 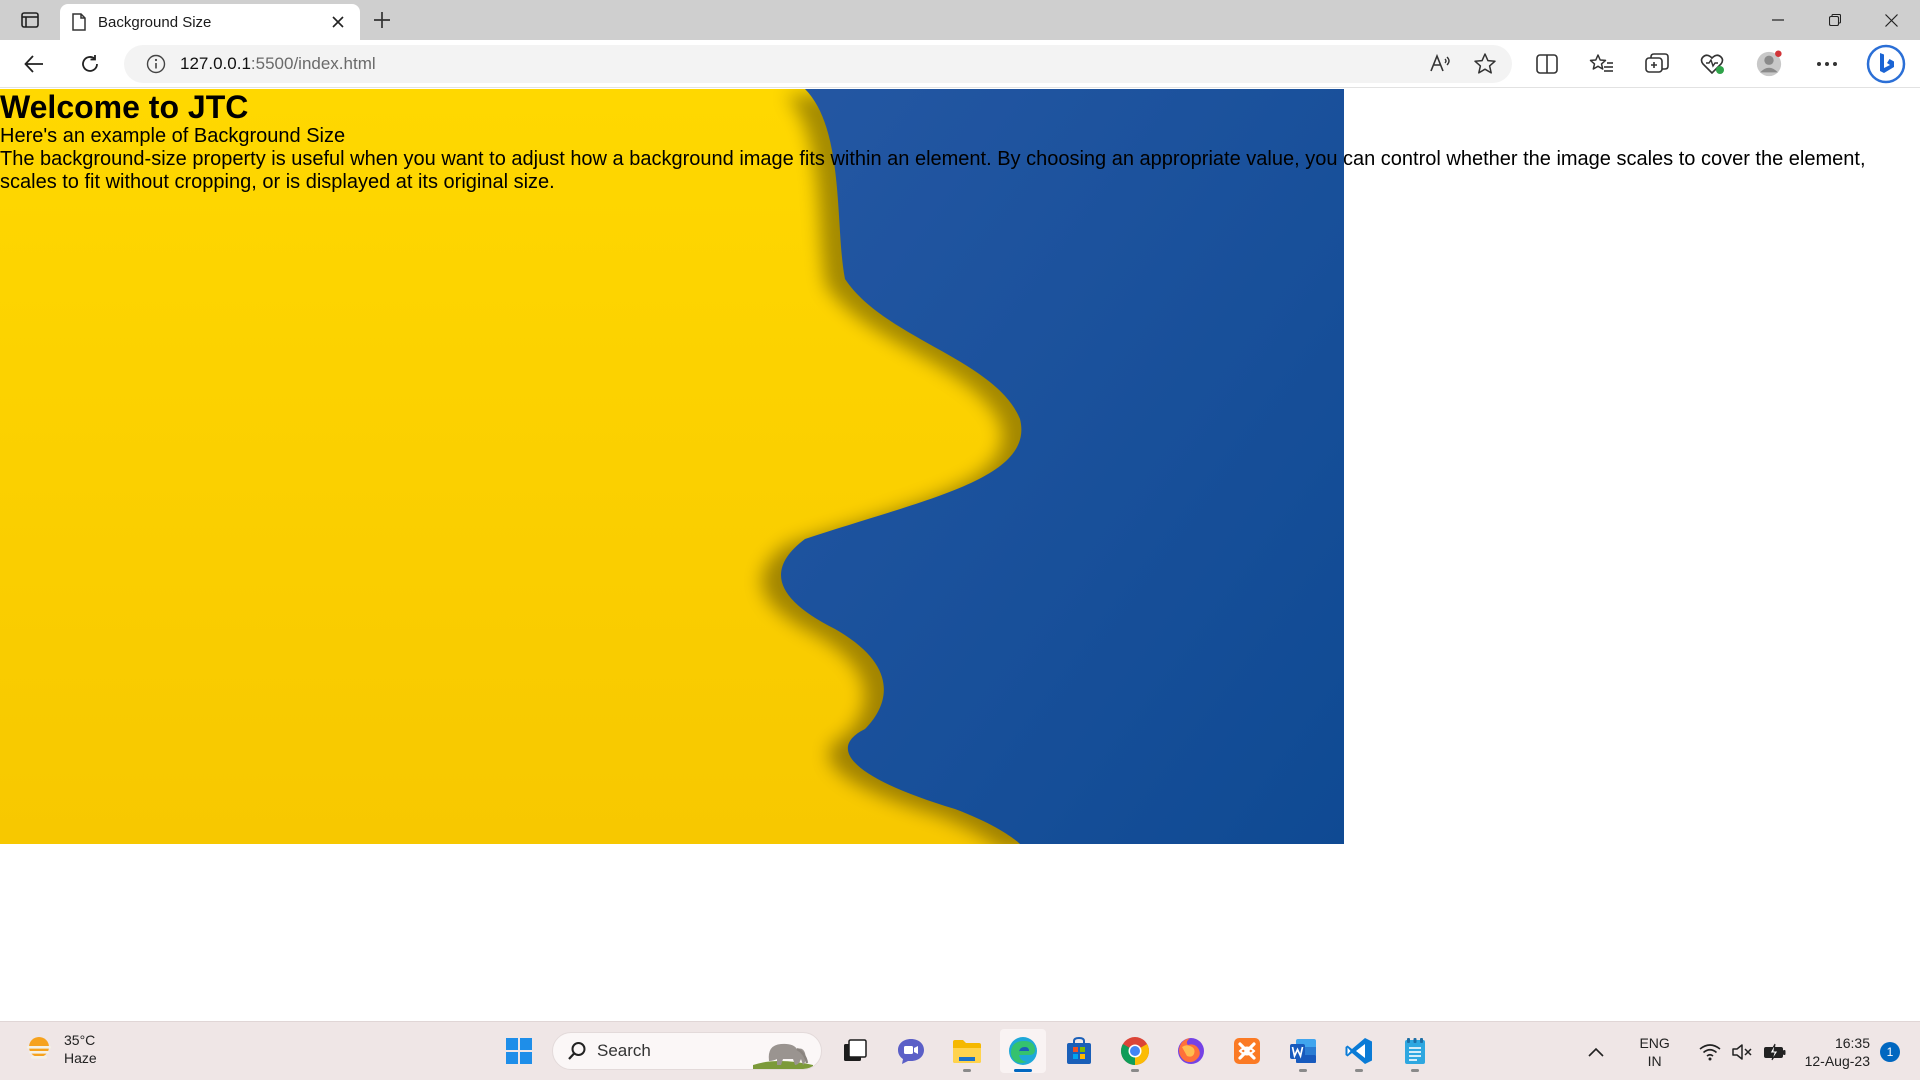 I want to click on tab-title: Background Size, so click(x=155, y=22).